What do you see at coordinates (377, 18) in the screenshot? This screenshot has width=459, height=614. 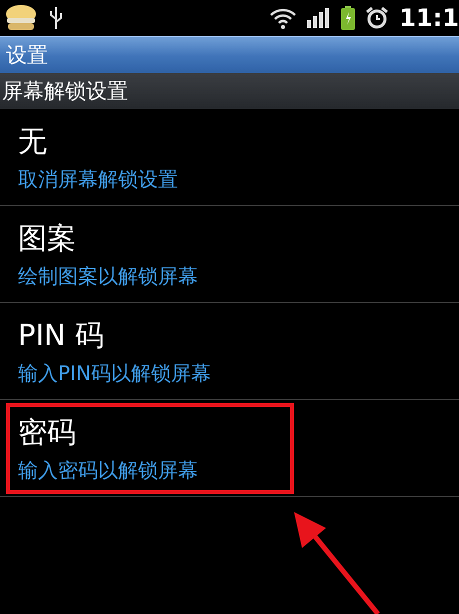 I see `alarm-clock-icon` at bounding box center [377, 18].